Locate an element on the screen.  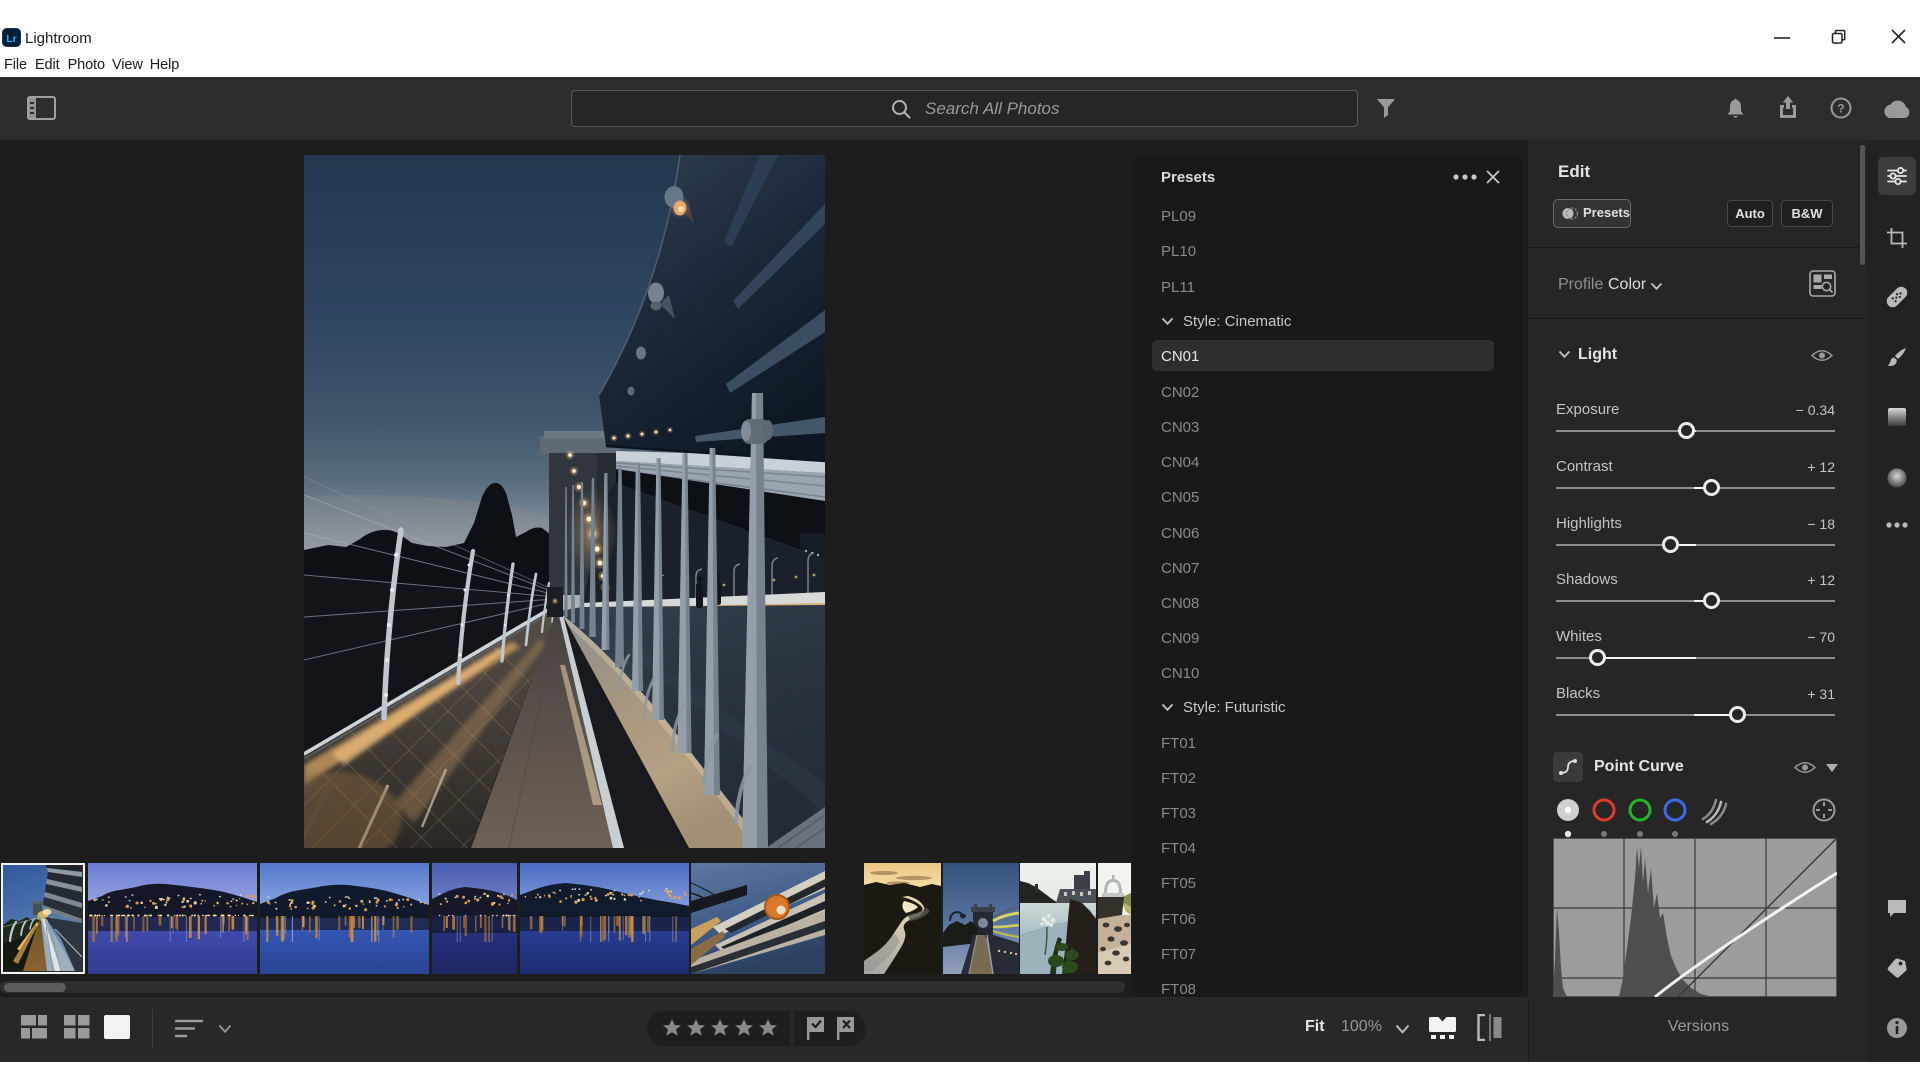
svg-text: Lr is located at coordinates (11, 39).